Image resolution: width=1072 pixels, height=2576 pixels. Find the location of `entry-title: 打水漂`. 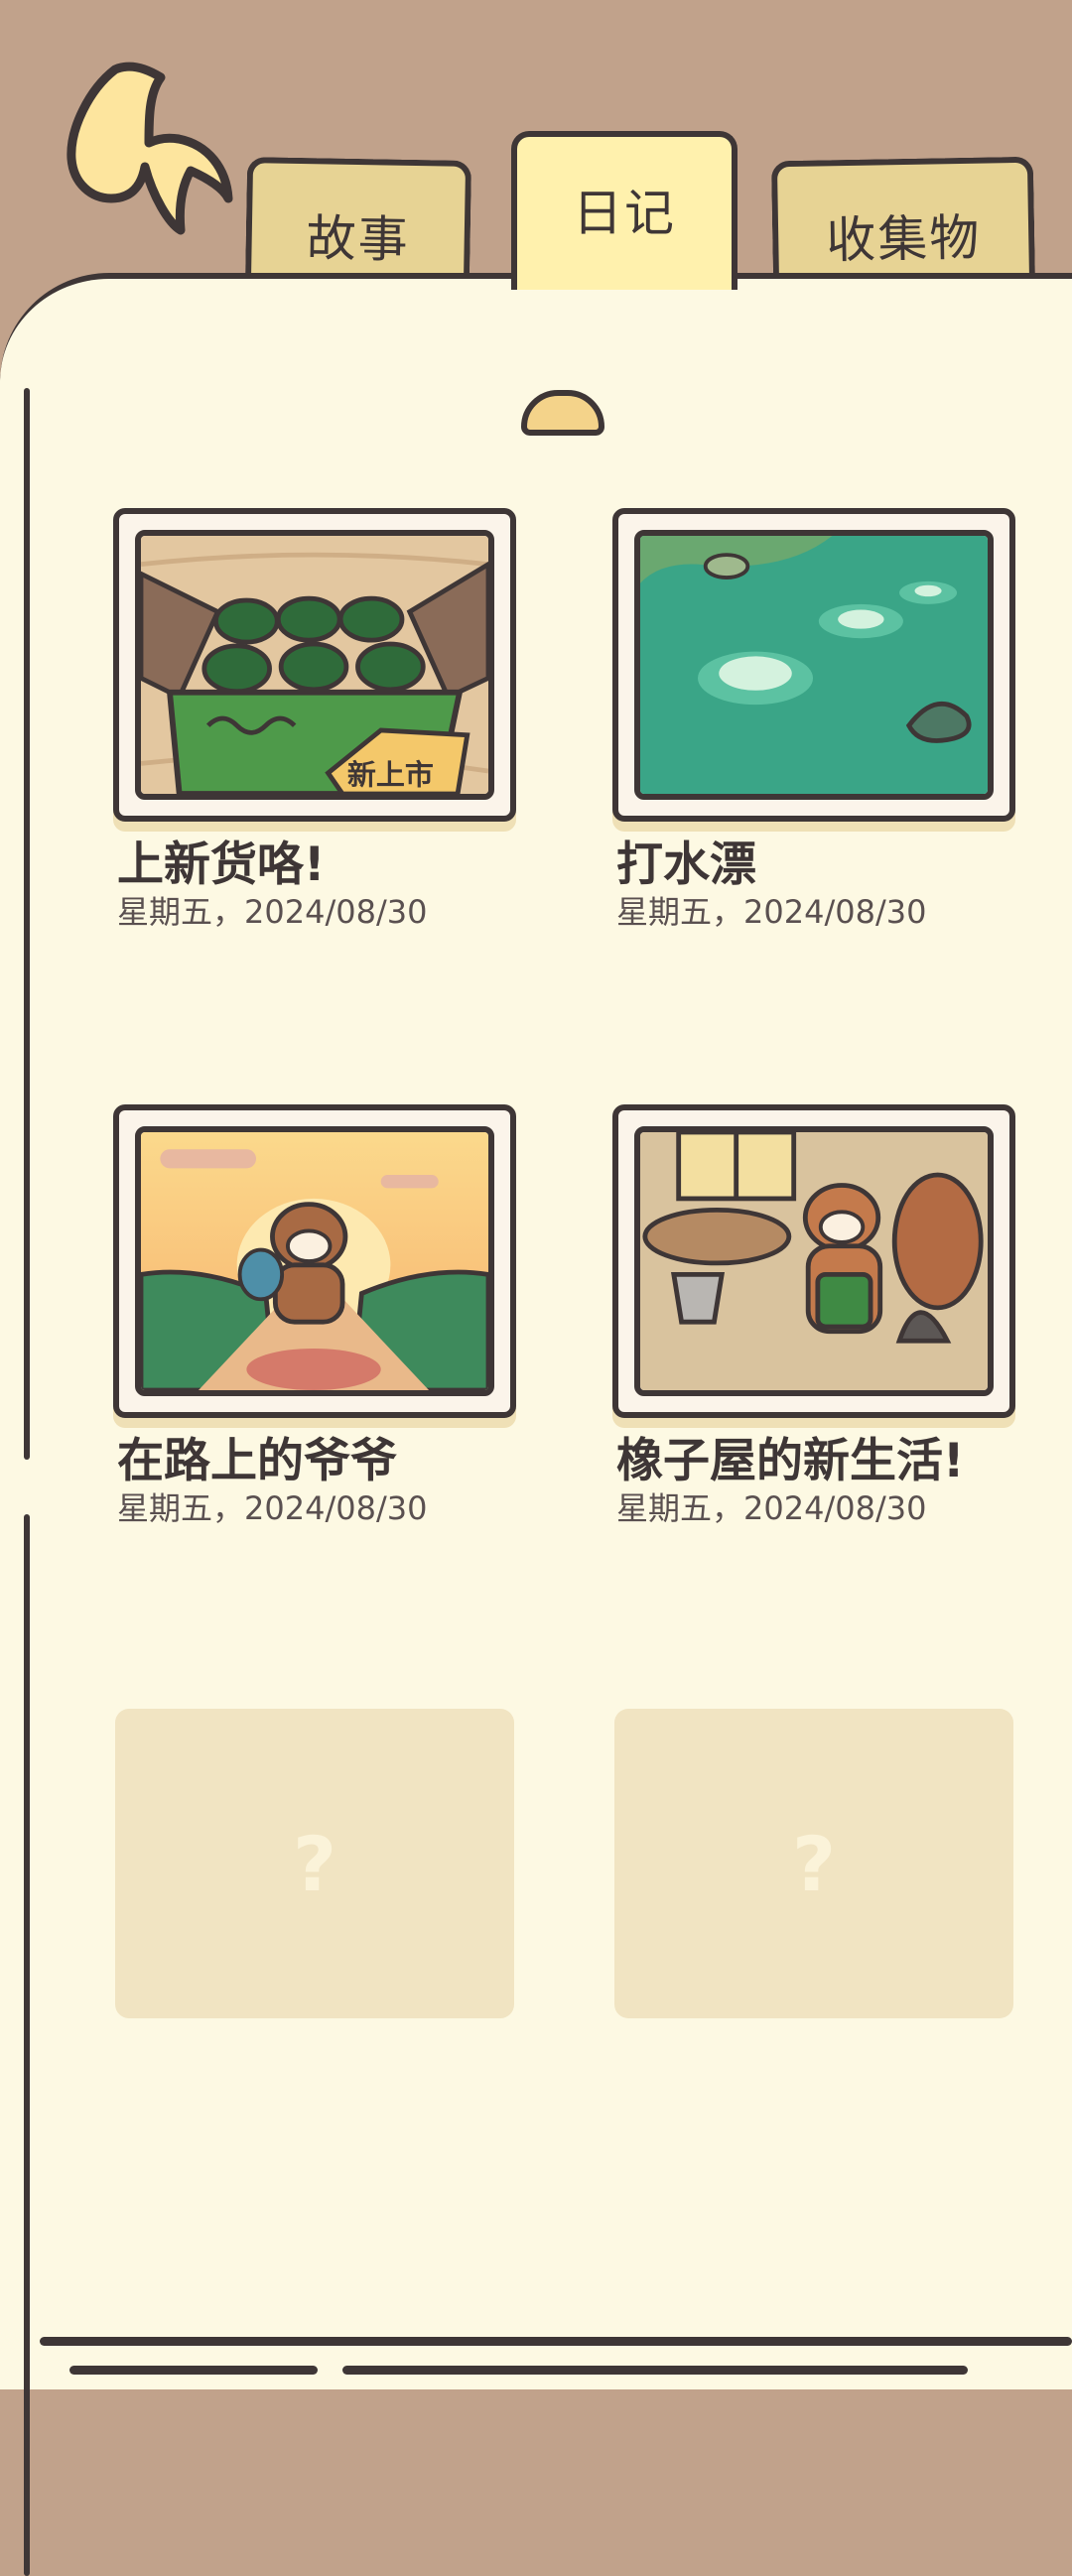

entry-title: 打水漂 is located at coordinates (686, 865).